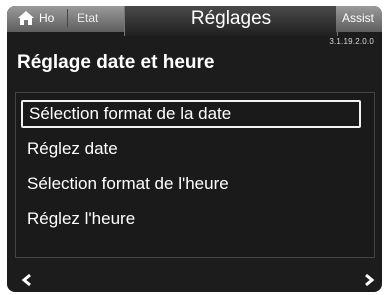 This screenshot has height=295, width=388. I want to click on page-title: Réglage date et heure, so click(116, 62).